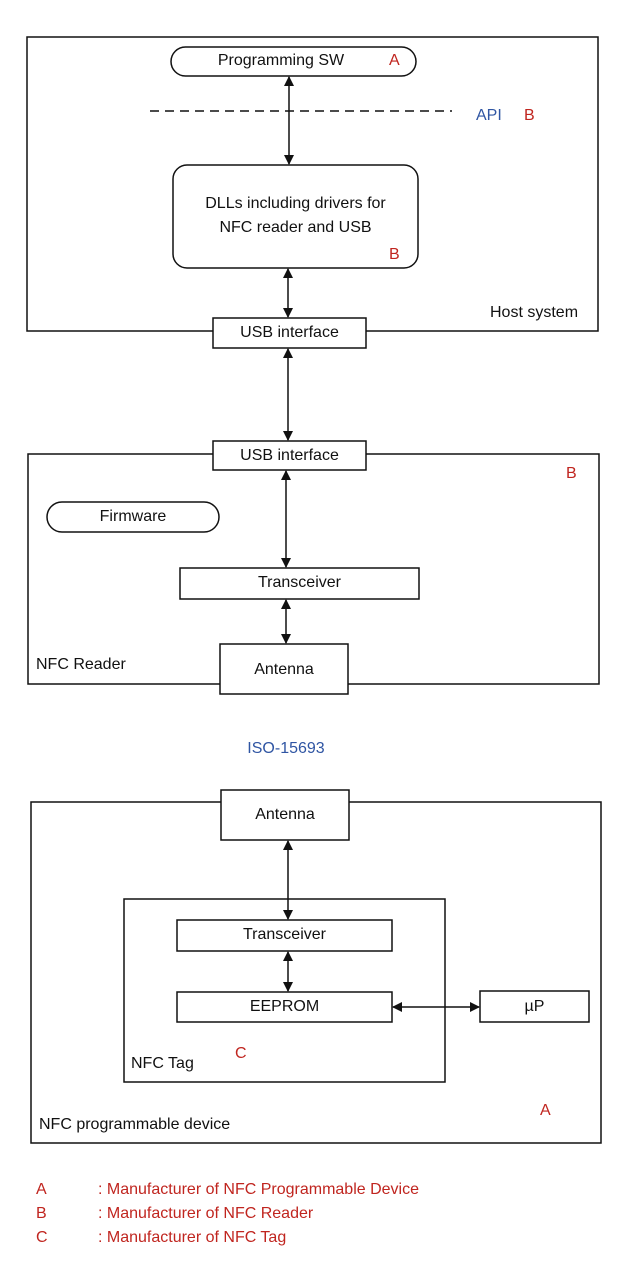  I want to click on programming-sw-tag: A, so click(394, 60).